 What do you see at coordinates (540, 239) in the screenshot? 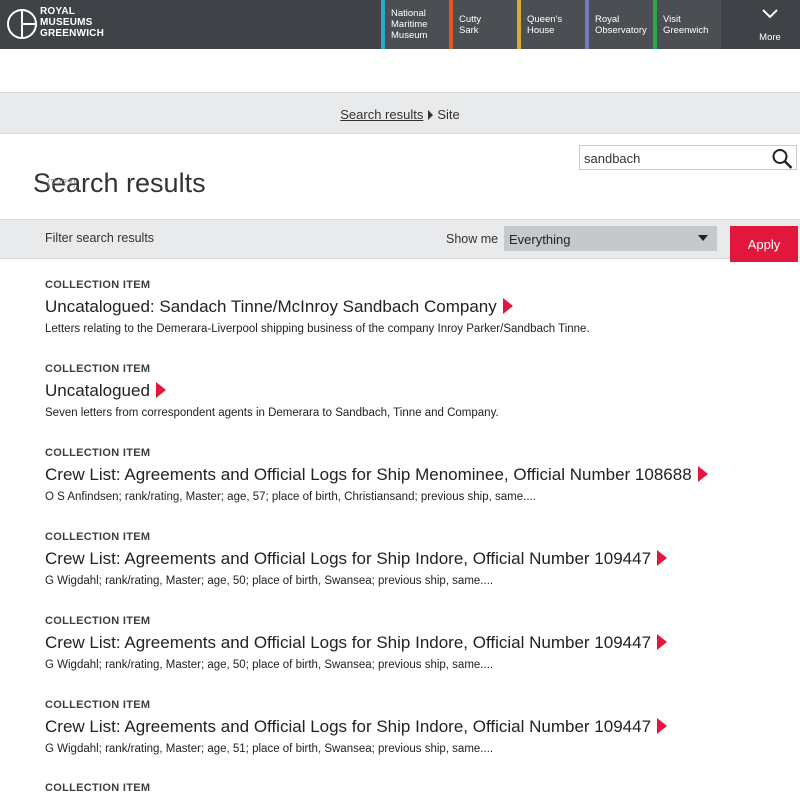
I see `select-value: Everything` at bounding box center [540, 239].